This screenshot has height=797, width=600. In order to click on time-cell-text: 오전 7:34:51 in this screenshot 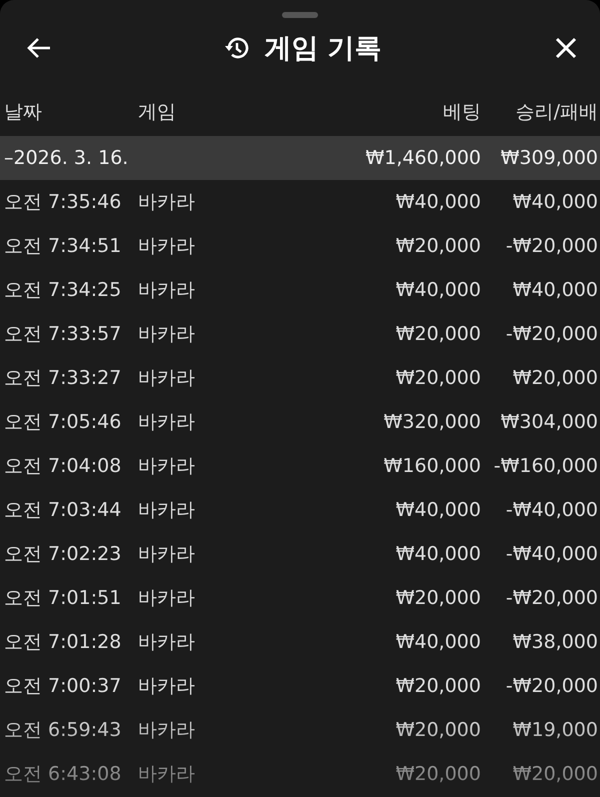, I will do `click(62, 246)`.